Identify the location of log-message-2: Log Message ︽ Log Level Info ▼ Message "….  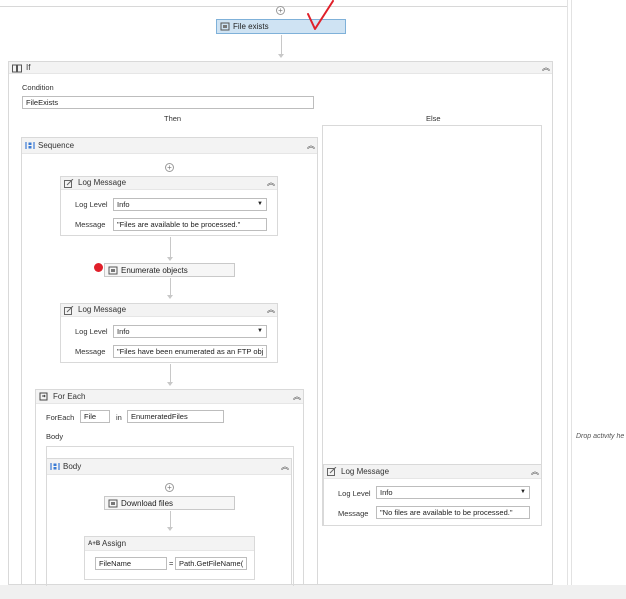
(169, 333).